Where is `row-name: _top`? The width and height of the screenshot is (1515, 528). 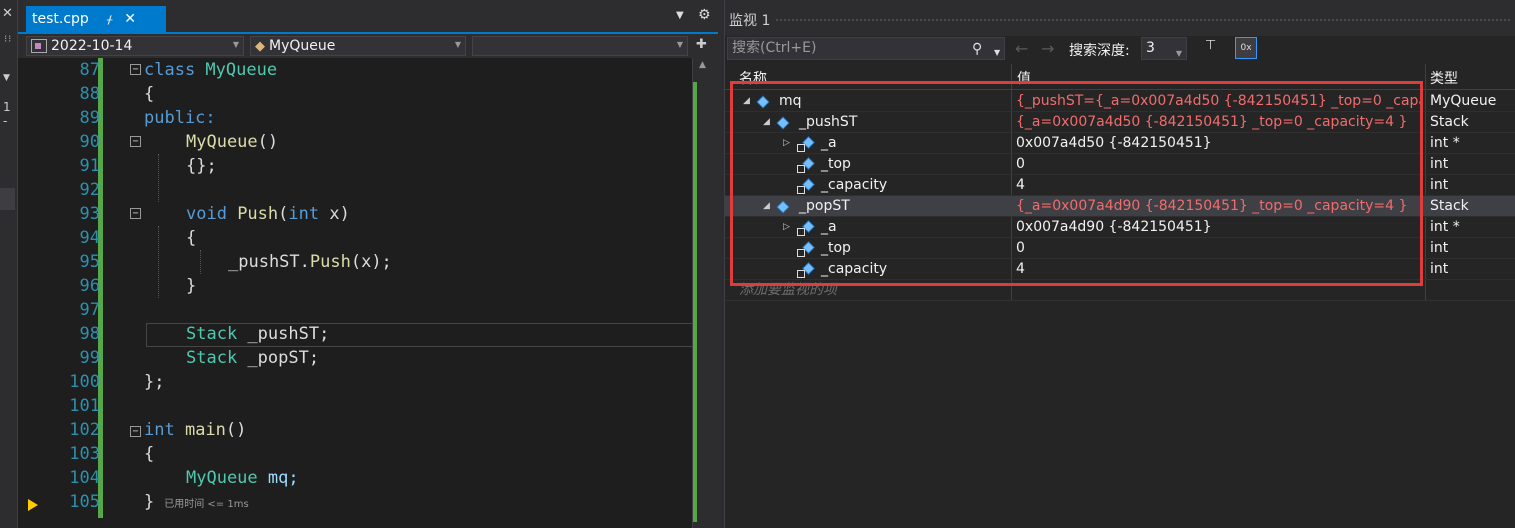
row-name: _top is located at coordinates (836, 248).